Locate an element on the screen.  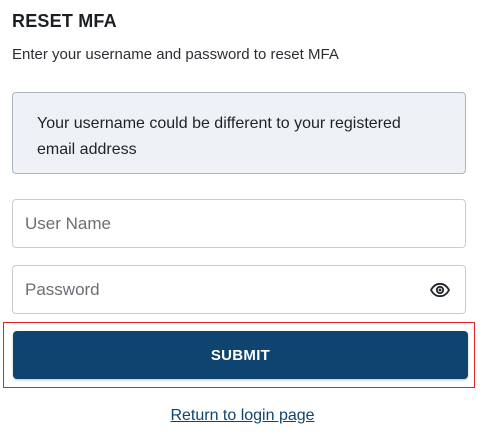
return-to-login-link: Return to login page is located at coordinates (242, 416).